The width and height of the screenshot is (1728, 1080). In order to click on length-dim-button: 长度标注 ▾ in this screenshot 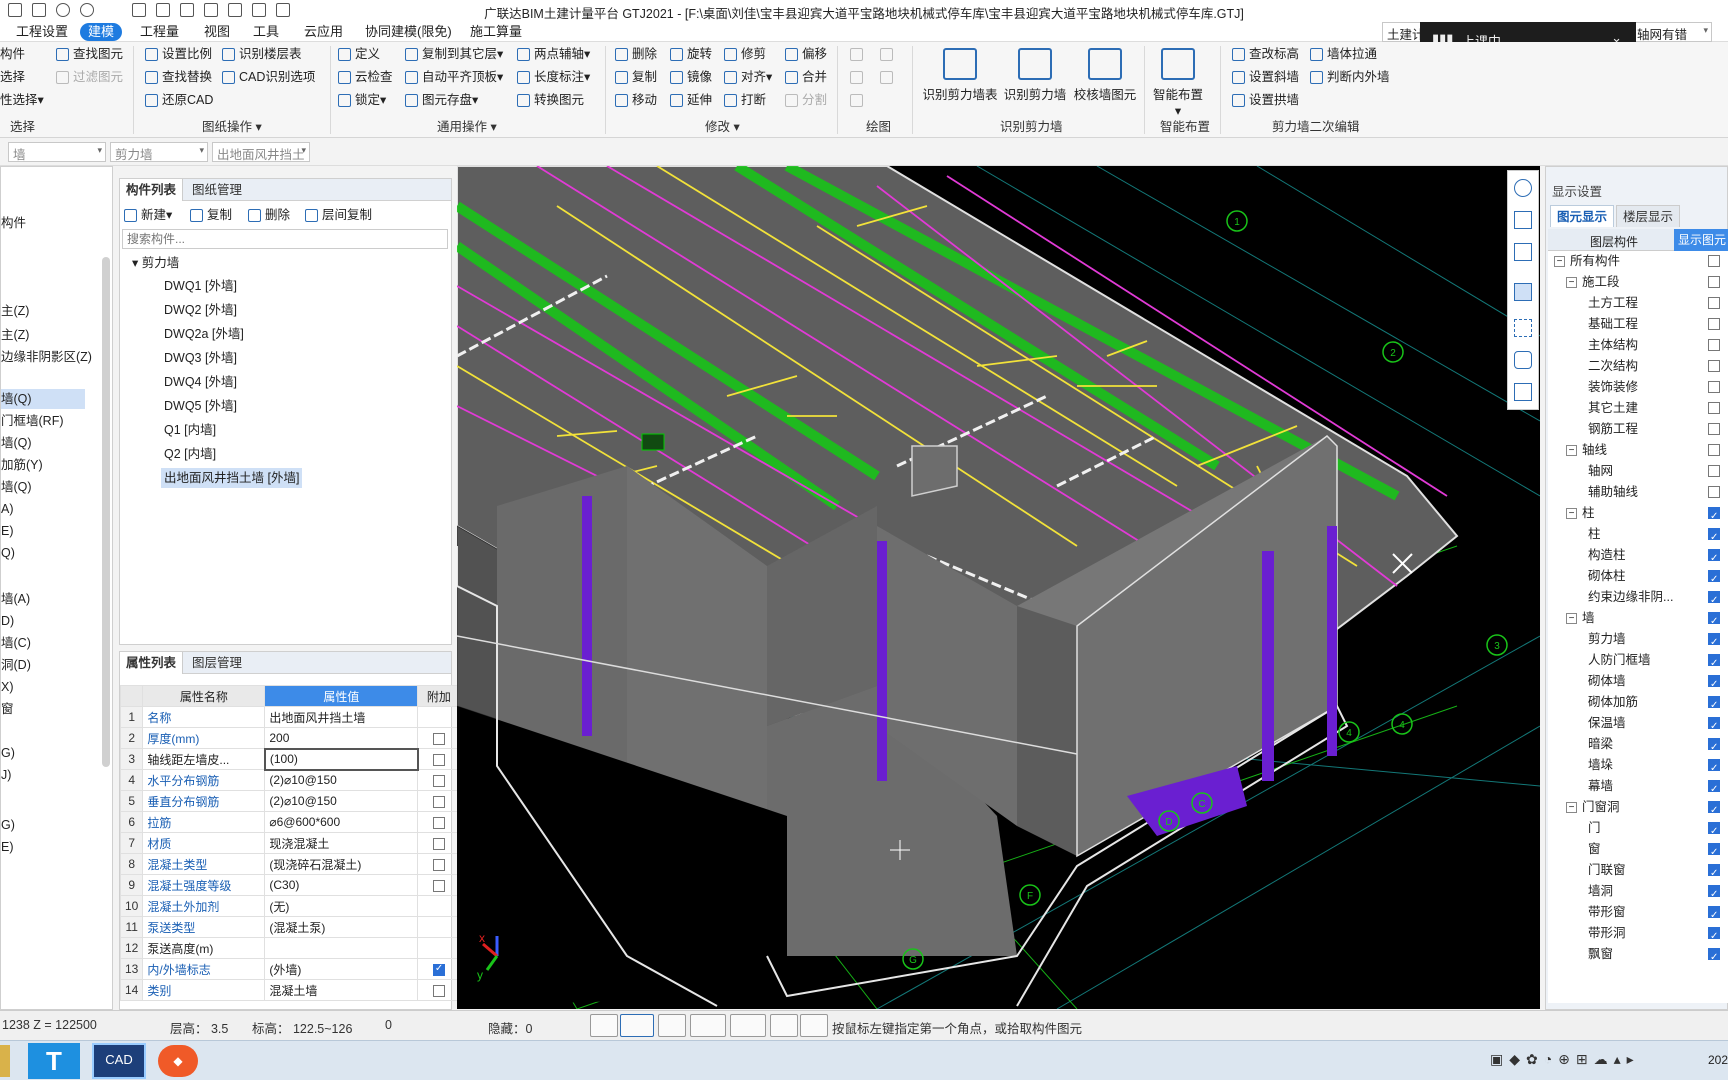, I will do `click(553, 77)`.